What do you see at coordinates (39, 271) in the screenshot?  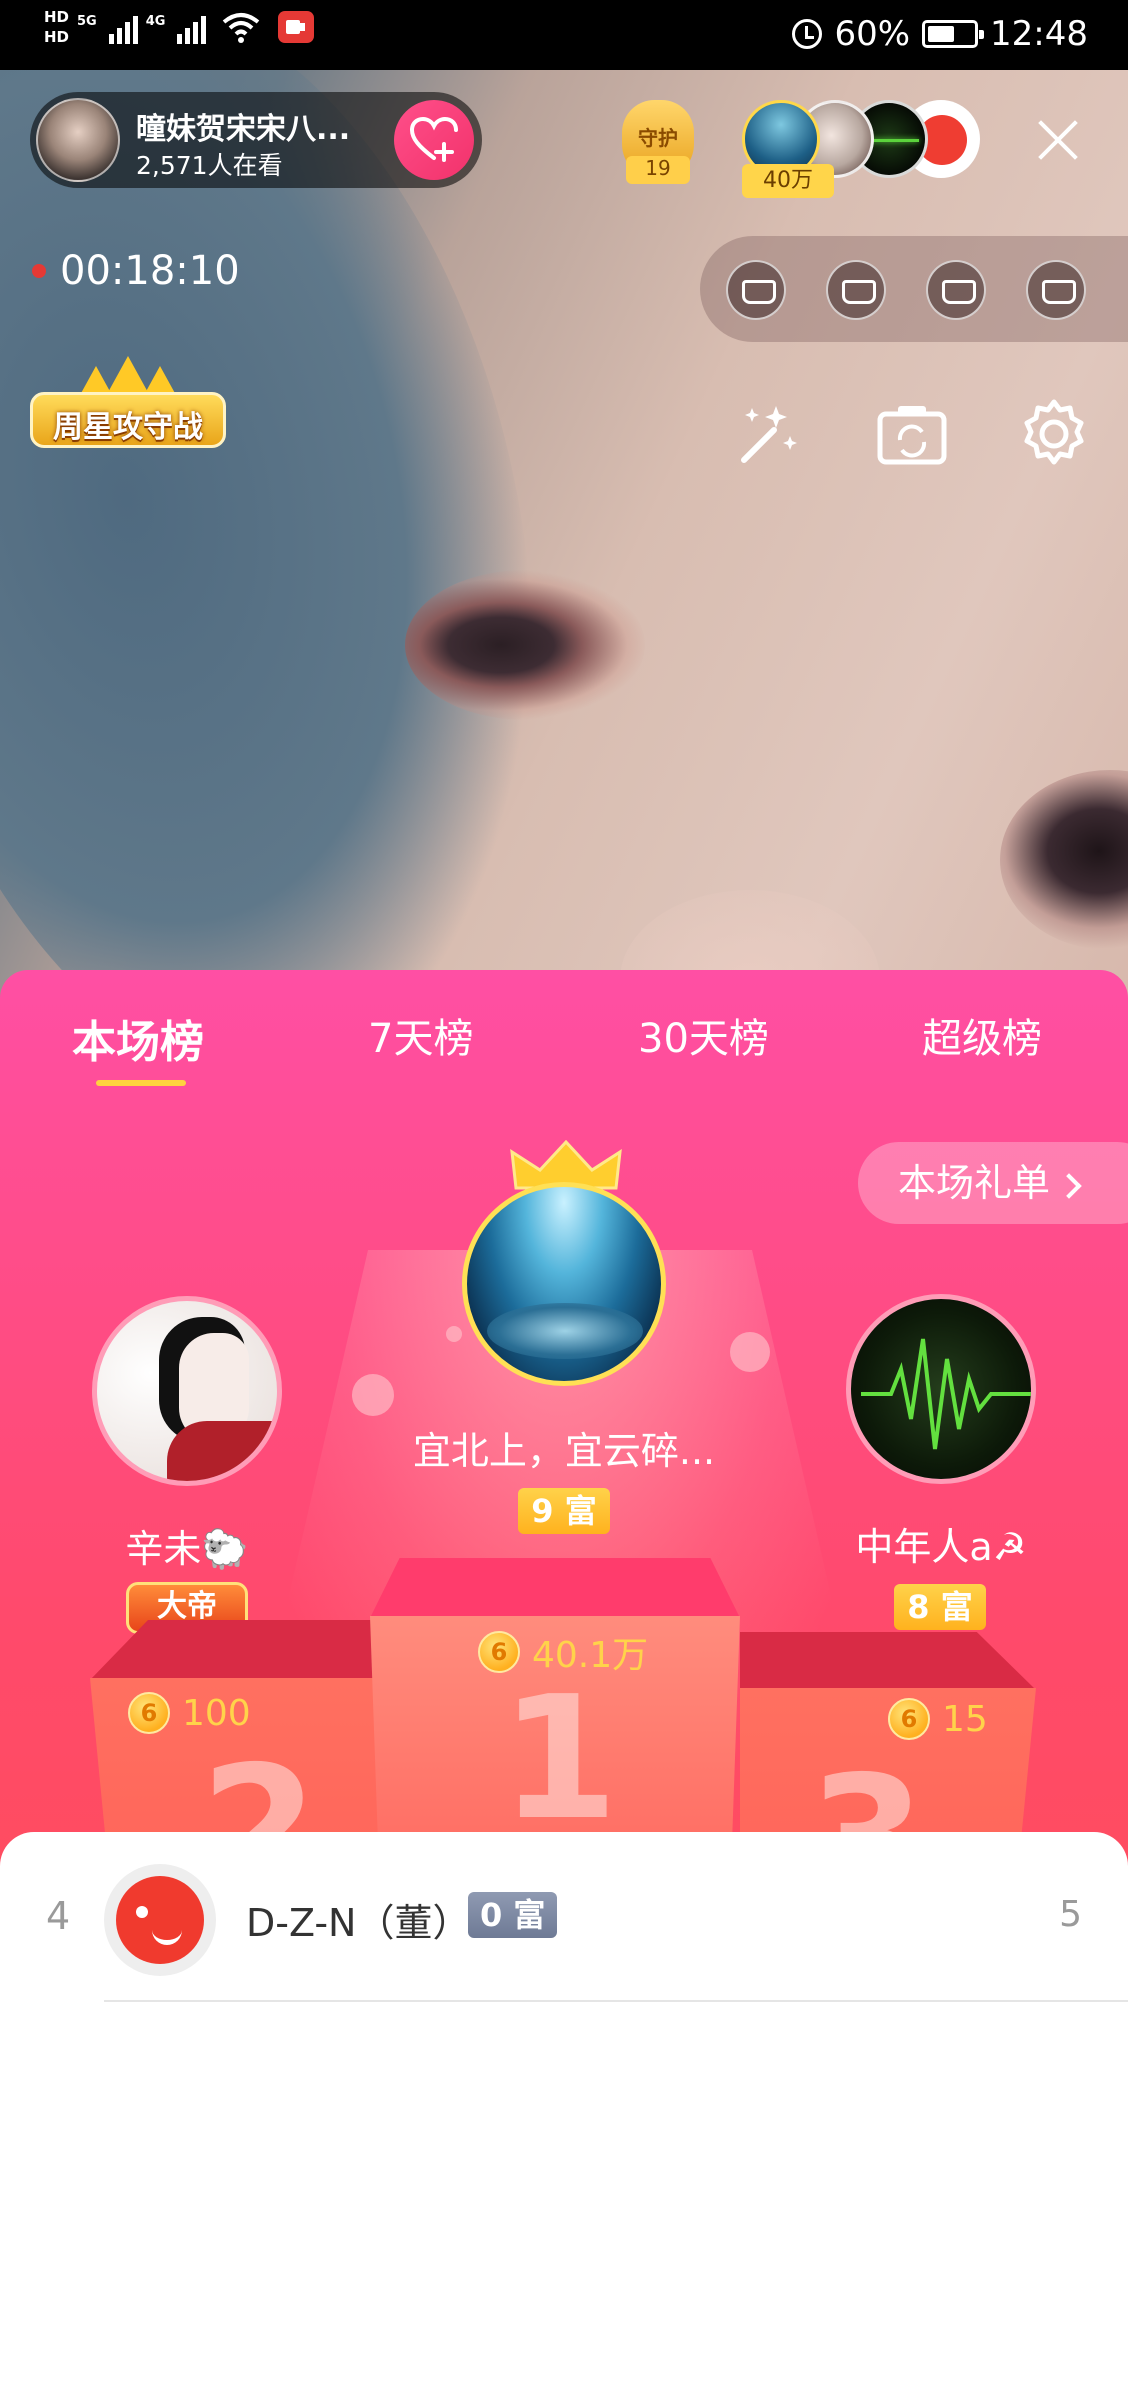 I see `recording-dot-icon` at bounding box center [39, 271].